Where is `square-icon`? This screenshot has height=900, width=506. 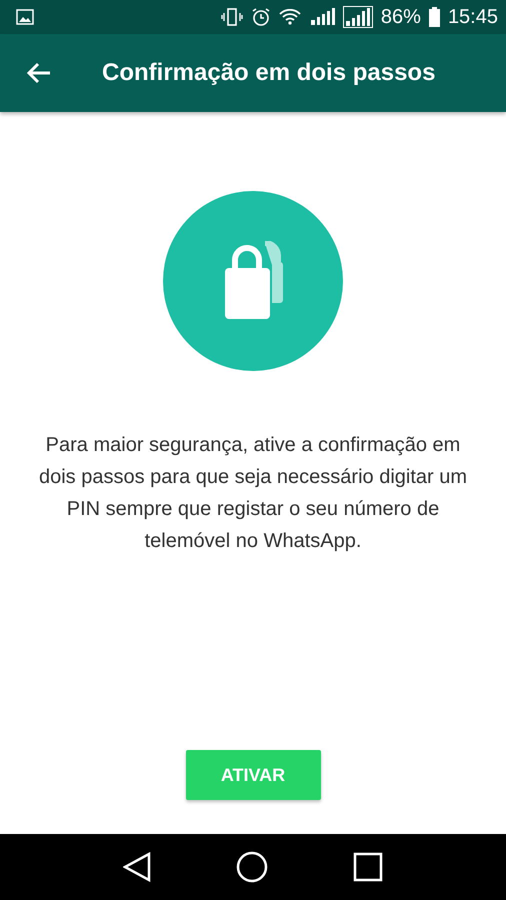
square-icon is located at coordinates (368, 867).